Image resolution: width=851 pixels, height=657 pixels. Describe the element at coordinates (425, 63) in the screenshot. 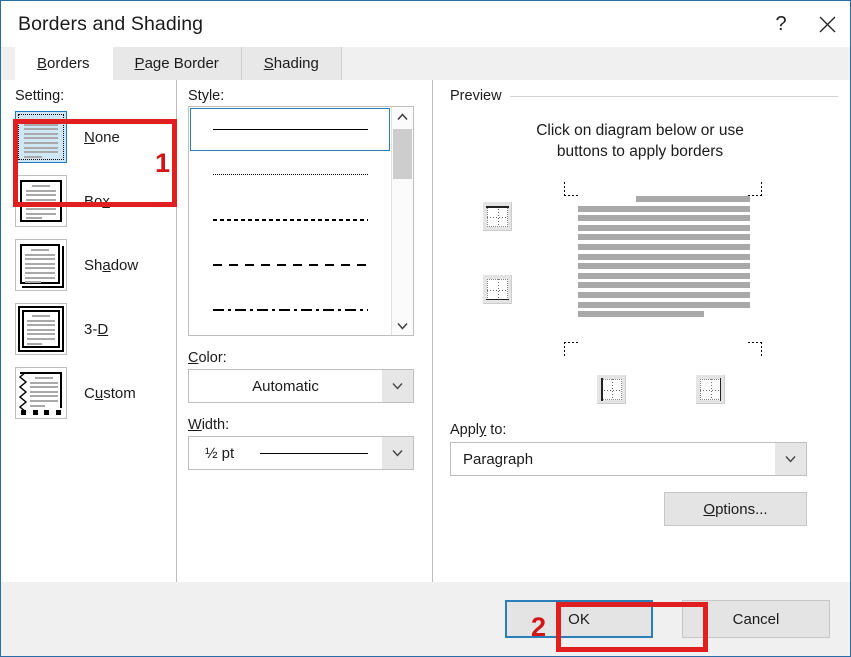

I see `tab-bar: Borders Page Border Shading` at that location.